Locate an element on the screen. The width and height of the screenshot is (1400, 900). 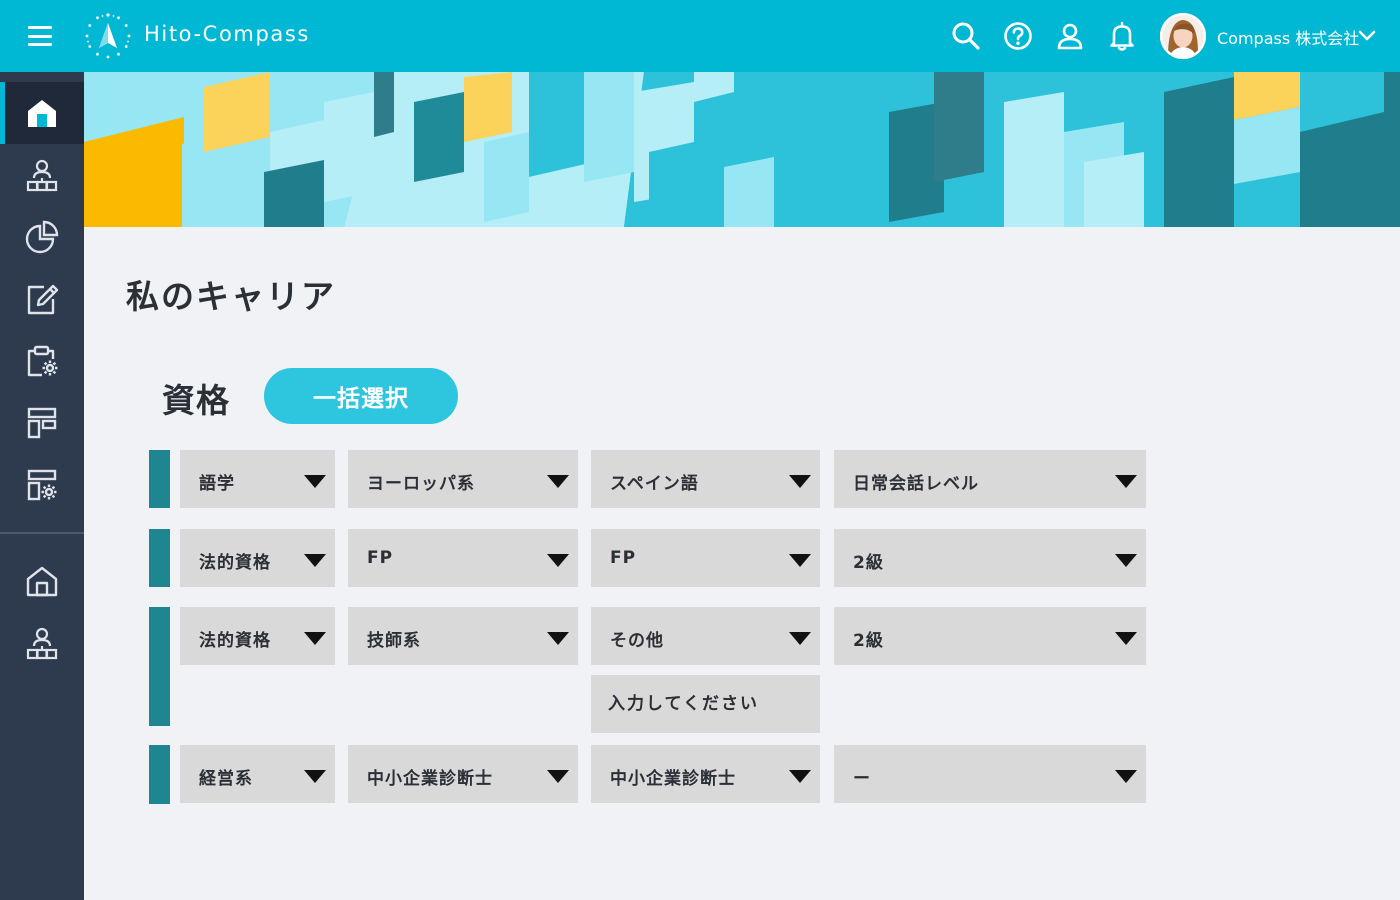
qualification-dropdown: スペイン語 is located at coordinates (705, 479).